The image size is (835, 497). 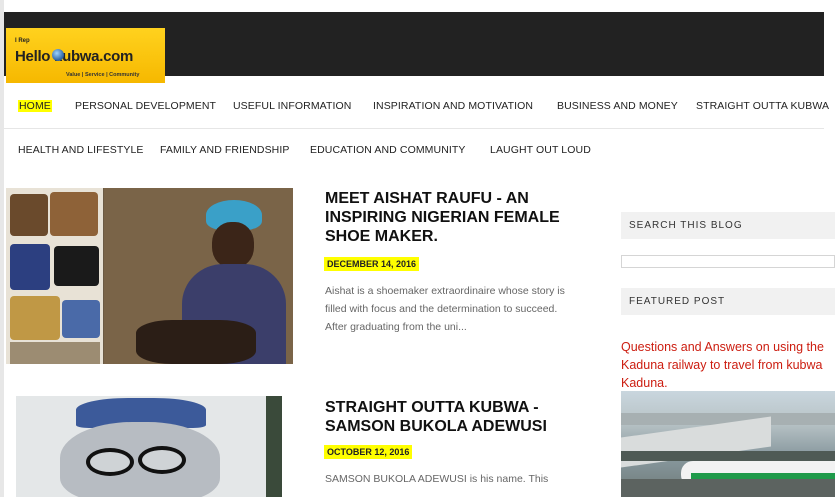 I want to click on nav-item-education-and-community: EDUCATION AND COMMUNITY, so click(x=388, y=150).